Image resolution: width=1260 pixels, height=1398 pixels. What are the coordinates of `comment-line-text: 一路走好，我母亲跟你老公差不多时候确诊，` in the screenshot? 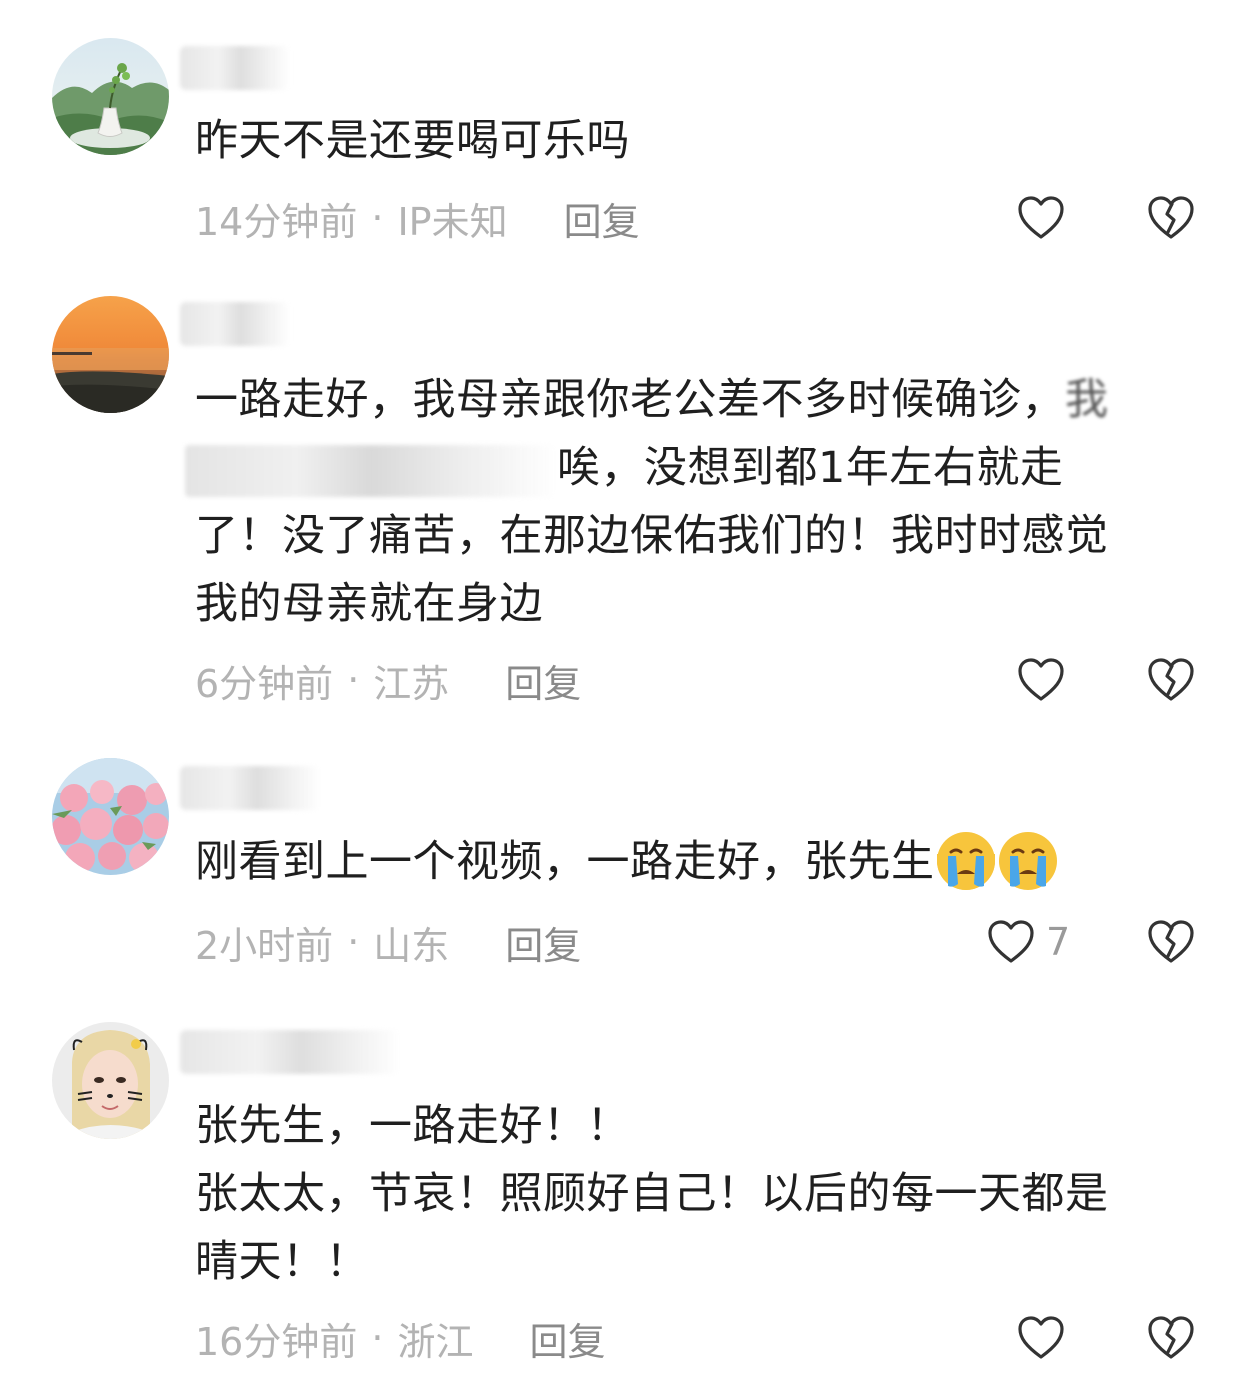 It's located at (630, 400).